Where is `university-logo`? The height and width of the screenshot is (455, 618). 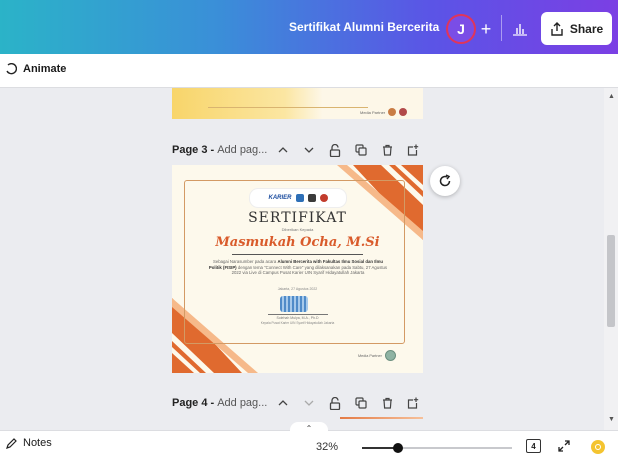 university-logo is located at coordinates (299, 198).